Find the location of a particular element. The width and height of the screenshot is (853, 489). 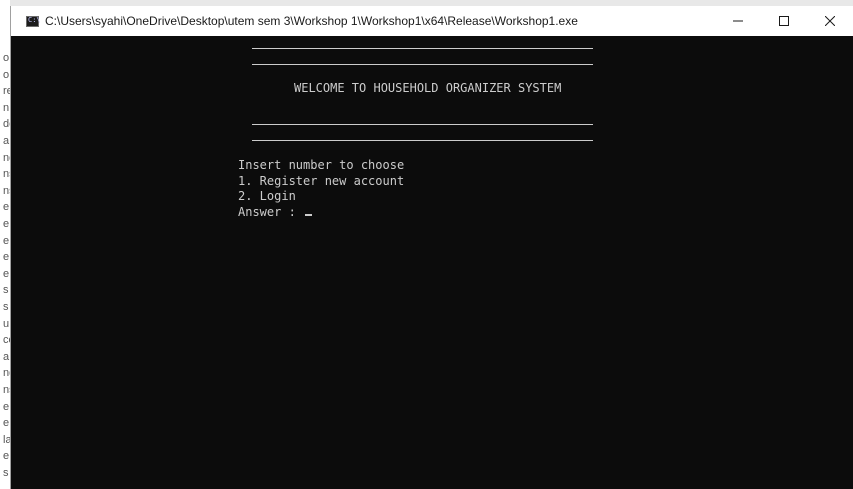

text-cursor is located at coordinates (309, 215).